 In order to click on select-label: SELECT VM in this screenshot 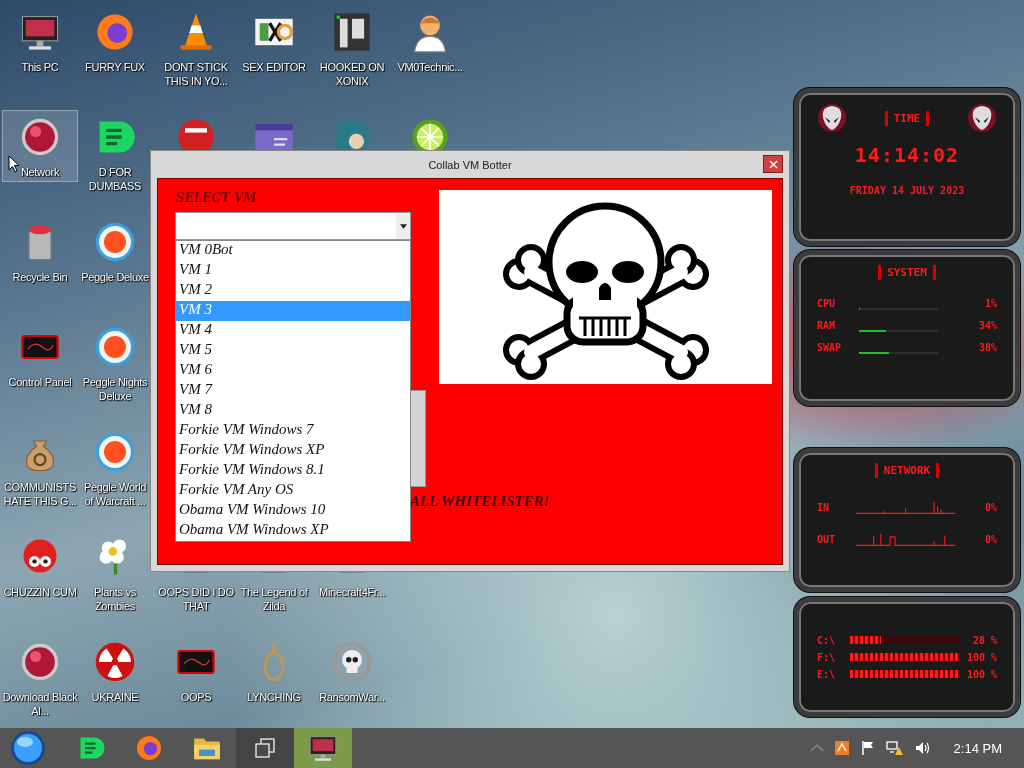, I will do `click(216, 198)`.